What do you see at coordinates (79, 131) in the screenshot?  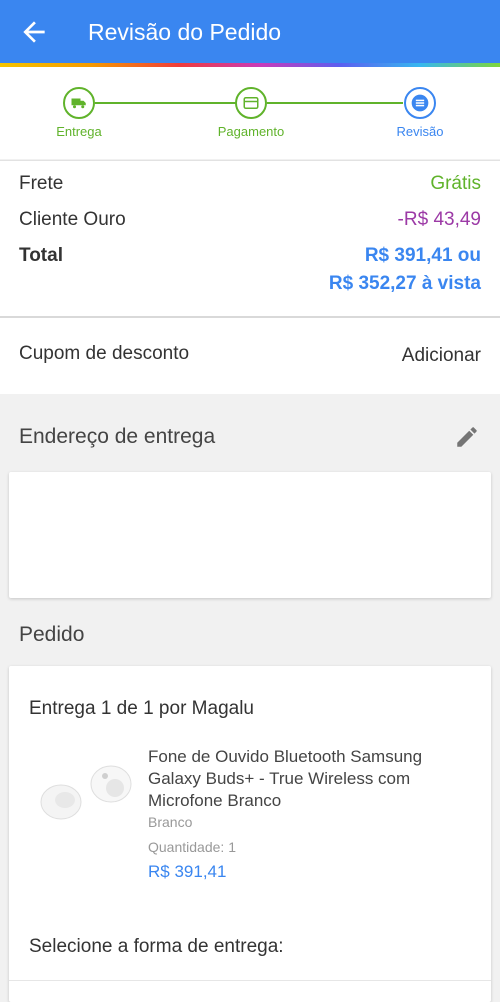 I see `step-label: Entrega` at bounding box center [79, 131].